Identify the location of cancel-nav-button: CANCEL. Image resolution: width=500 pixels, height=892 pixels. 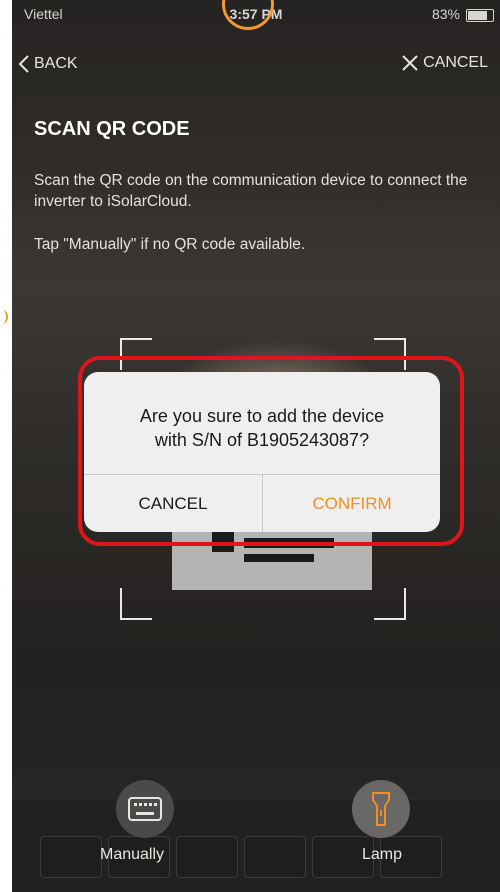
(444, 63).